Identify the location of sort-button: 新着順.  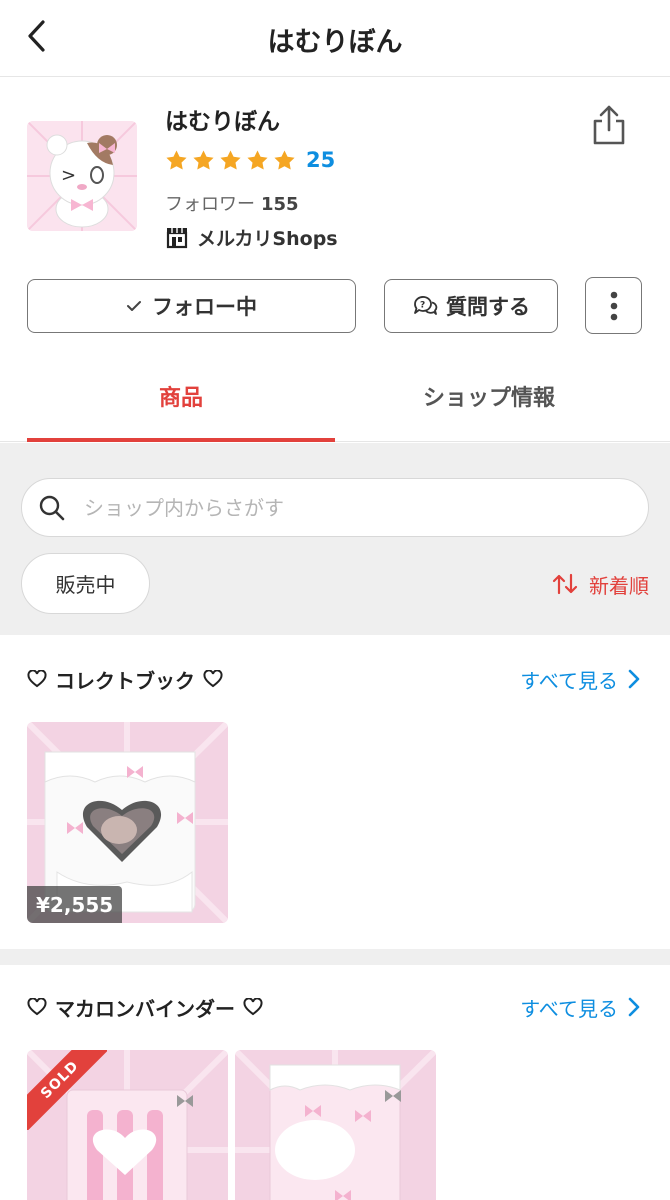
(600, 584).